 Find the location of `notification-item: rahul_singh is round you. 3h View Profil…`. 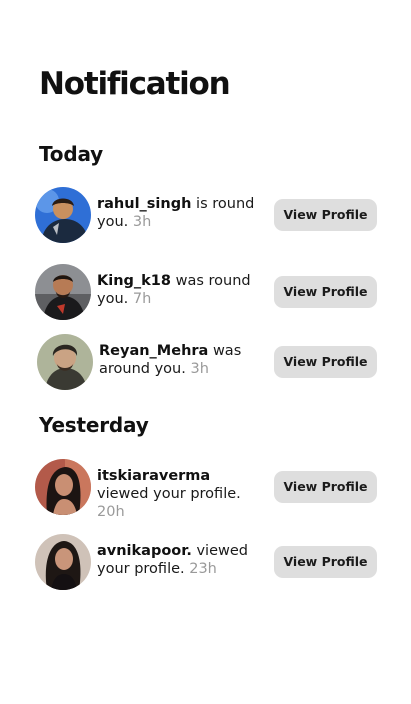

notification-item: rahul_singh is round you. 3h View Profil… is located at coordinates (205, 215).